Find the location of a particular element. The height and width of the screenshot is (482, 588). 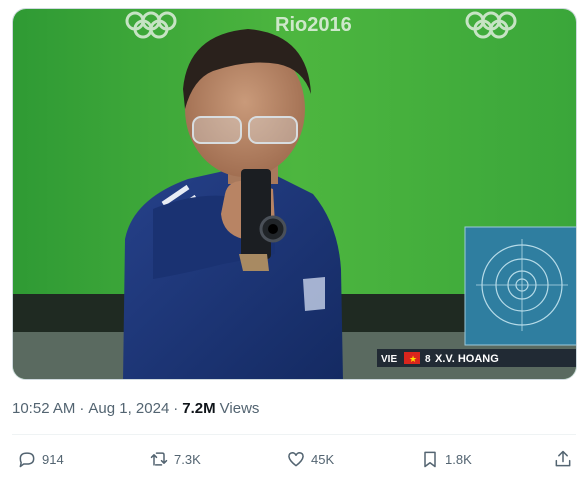

views-count: 7.2M is located at coordinates (198, 408).